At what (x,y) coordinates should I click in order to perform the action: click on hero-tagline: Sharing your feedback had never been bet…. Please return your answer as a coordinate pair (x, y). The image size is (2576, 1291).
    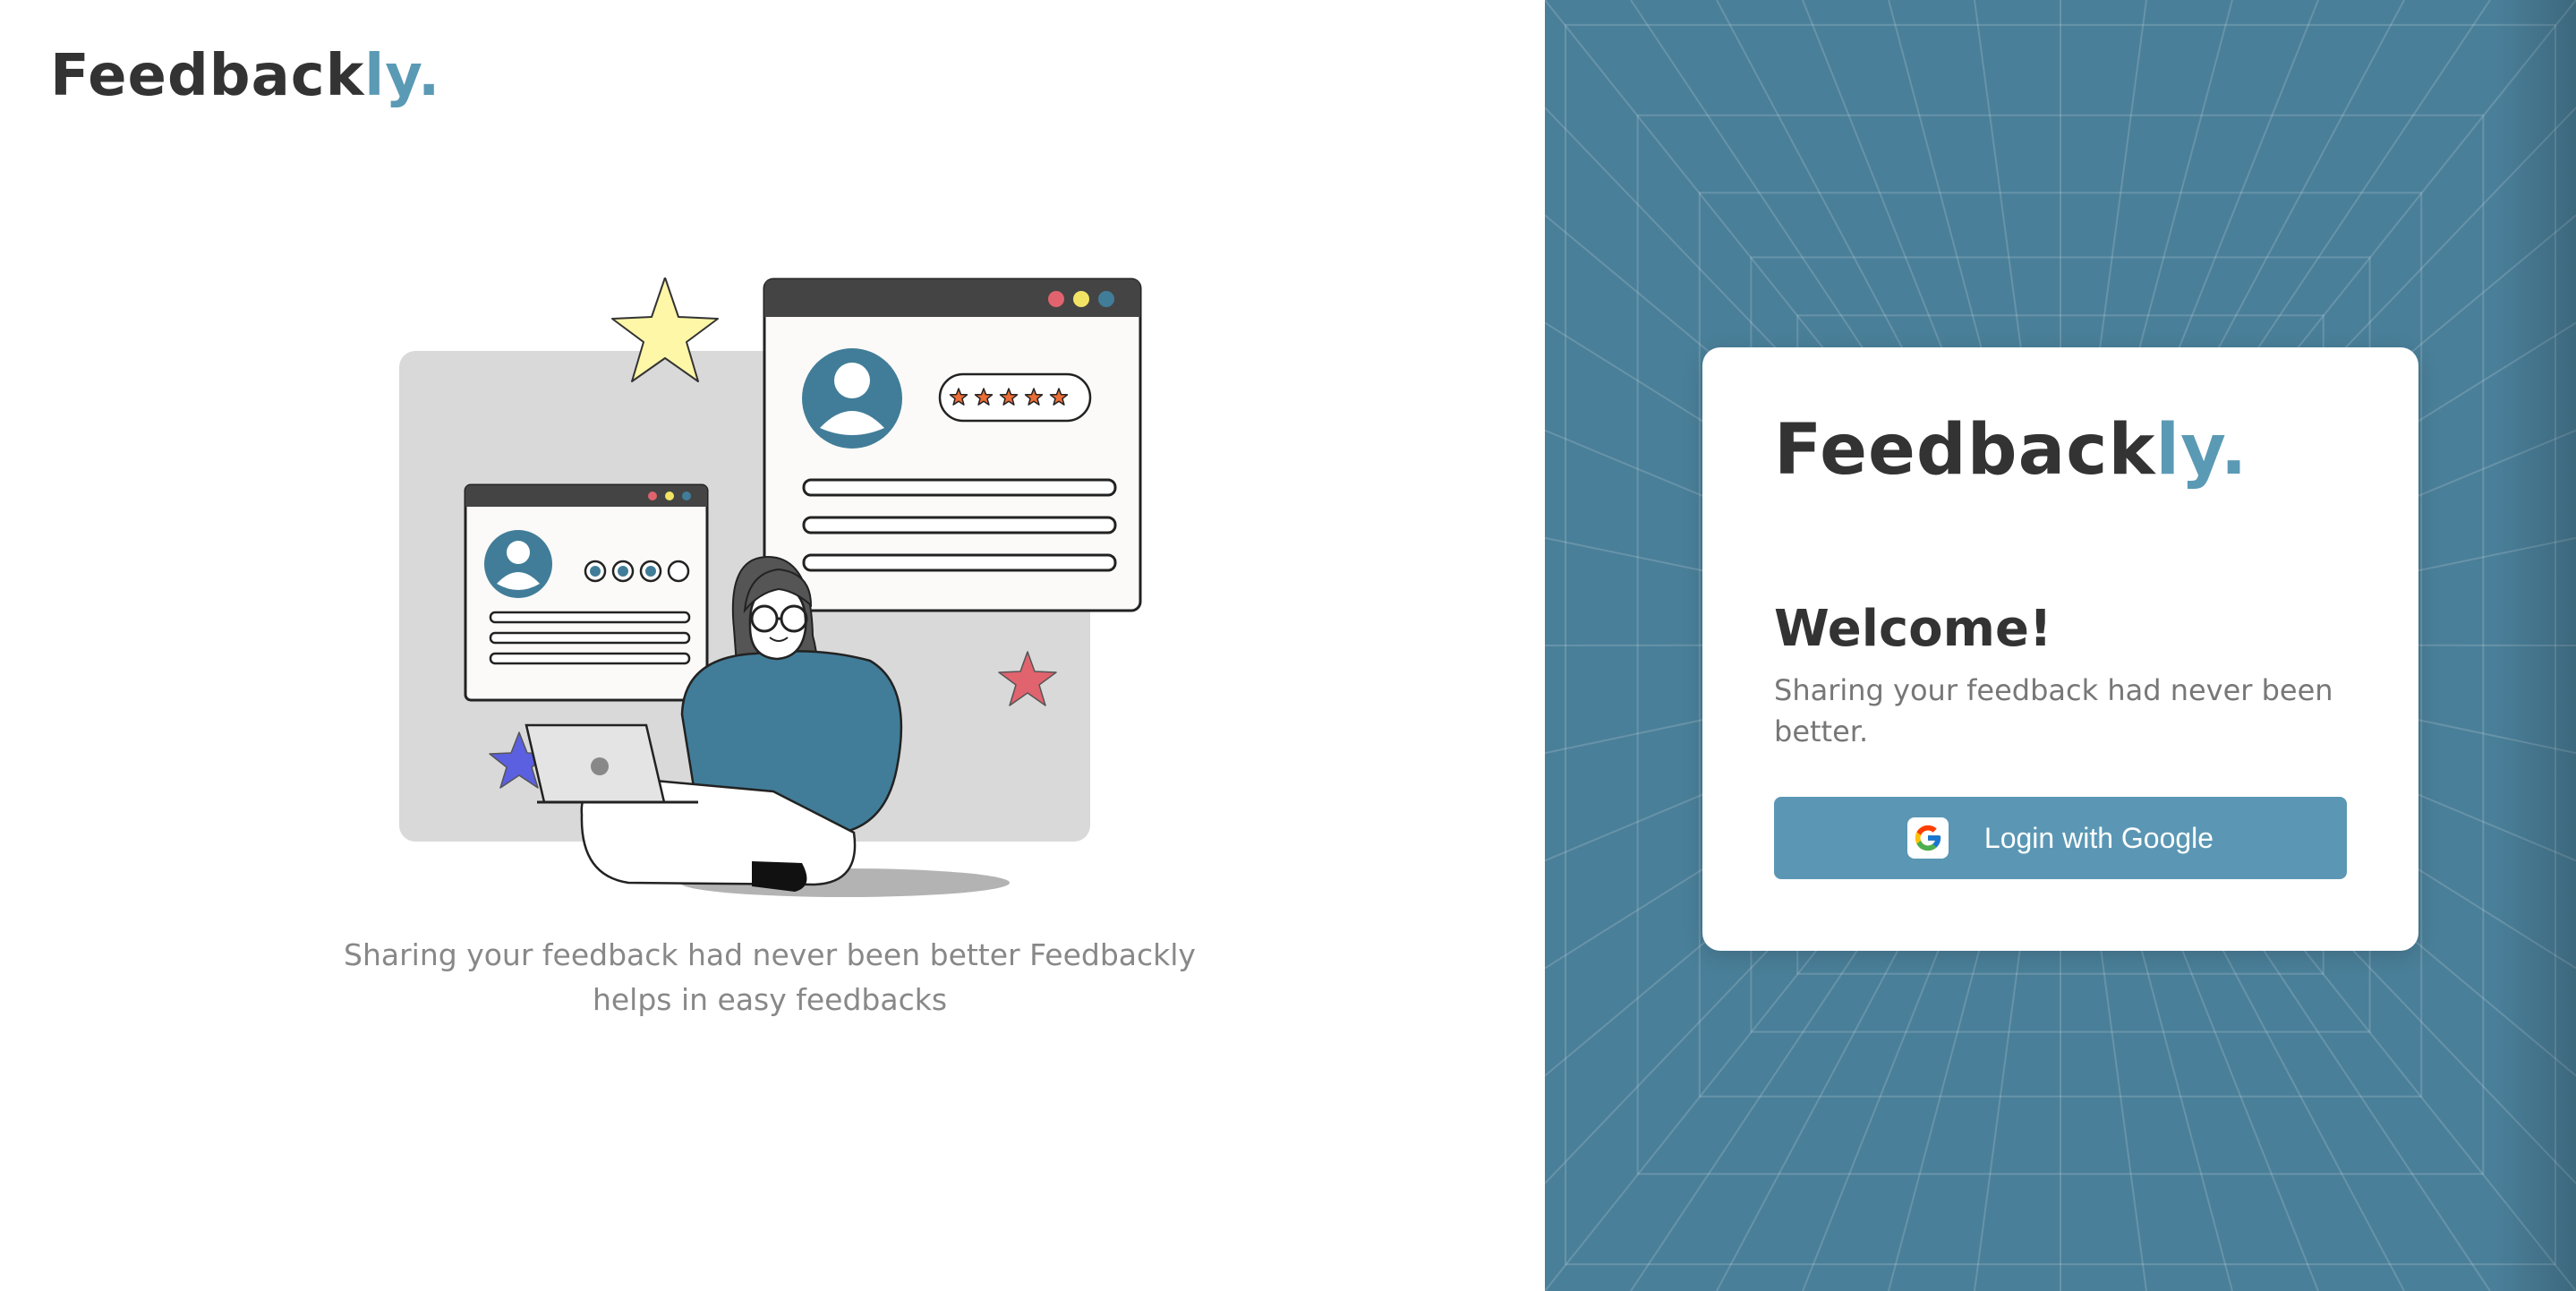
    Looking at the image, I should click on (770, 977).